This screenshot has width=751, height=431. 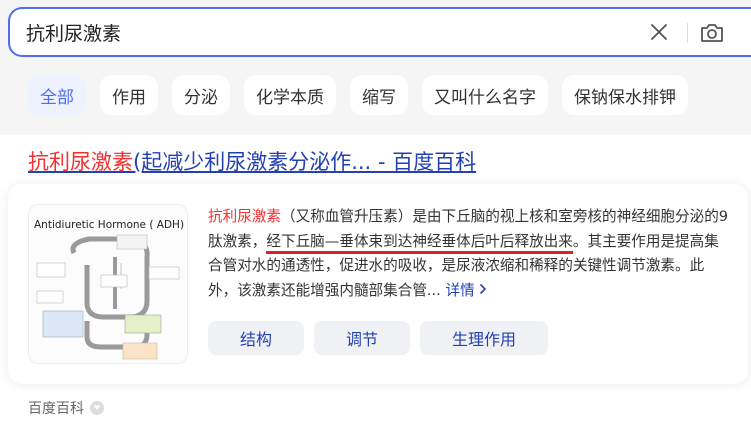 What do you see at coordinates (305, 162) in the screenshot?
I see `result-title-rest: (起减少利尿激素分泌作... - 百度百科` at bounding box center [305, 162].